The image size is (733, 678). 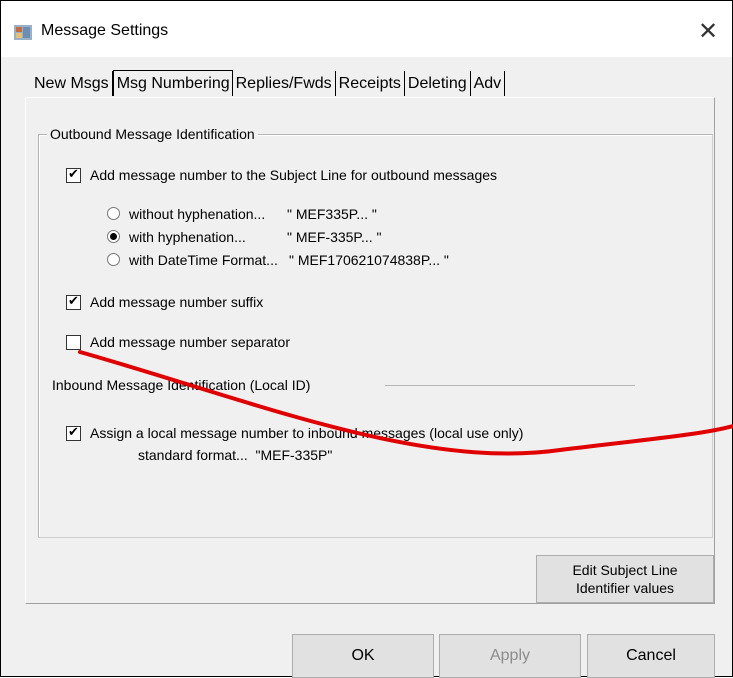 I want to click on separator-checkbox, so click(x=73, y=342).